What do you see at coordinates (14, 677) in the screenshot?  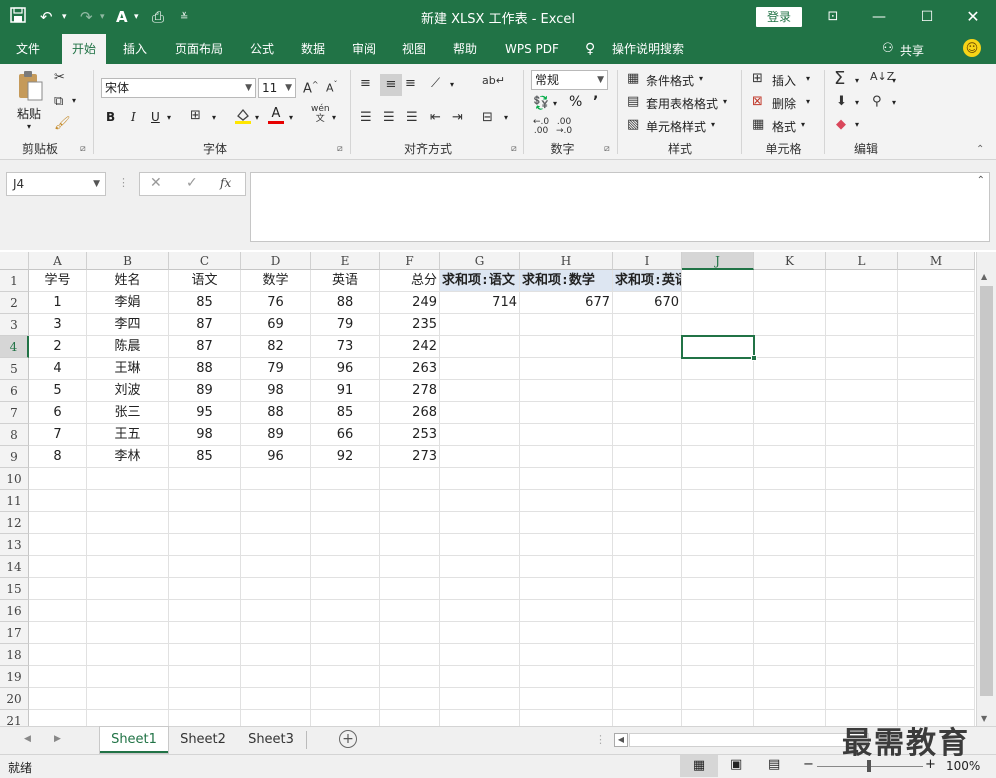 I see `row-header-19: 19` at bounding box center [14, 677].